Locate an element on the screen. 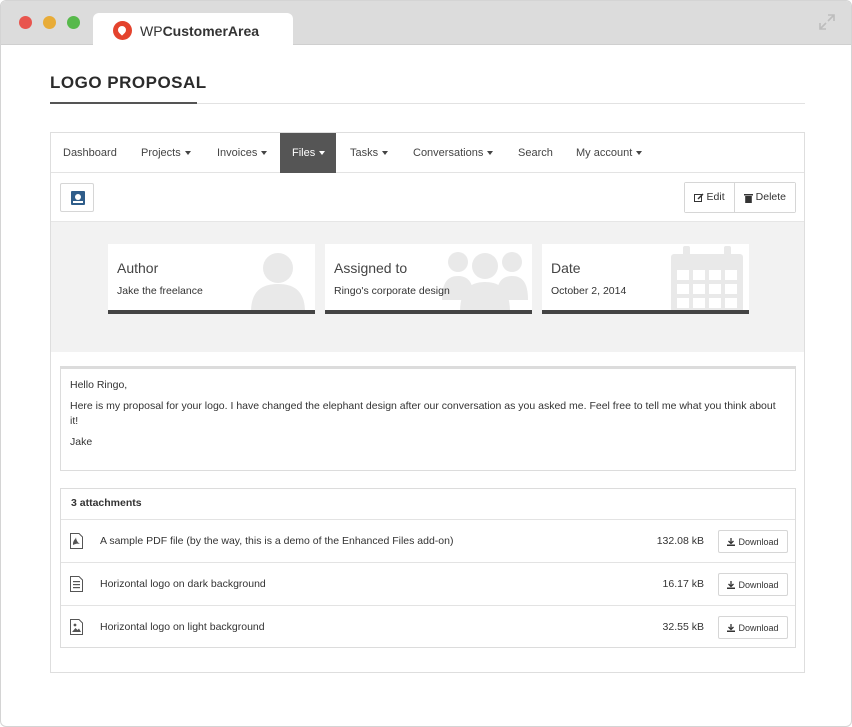 This screenshot has width=852, height=727. file-toolbar: Edit Delete is located at coordinates (427, 197).